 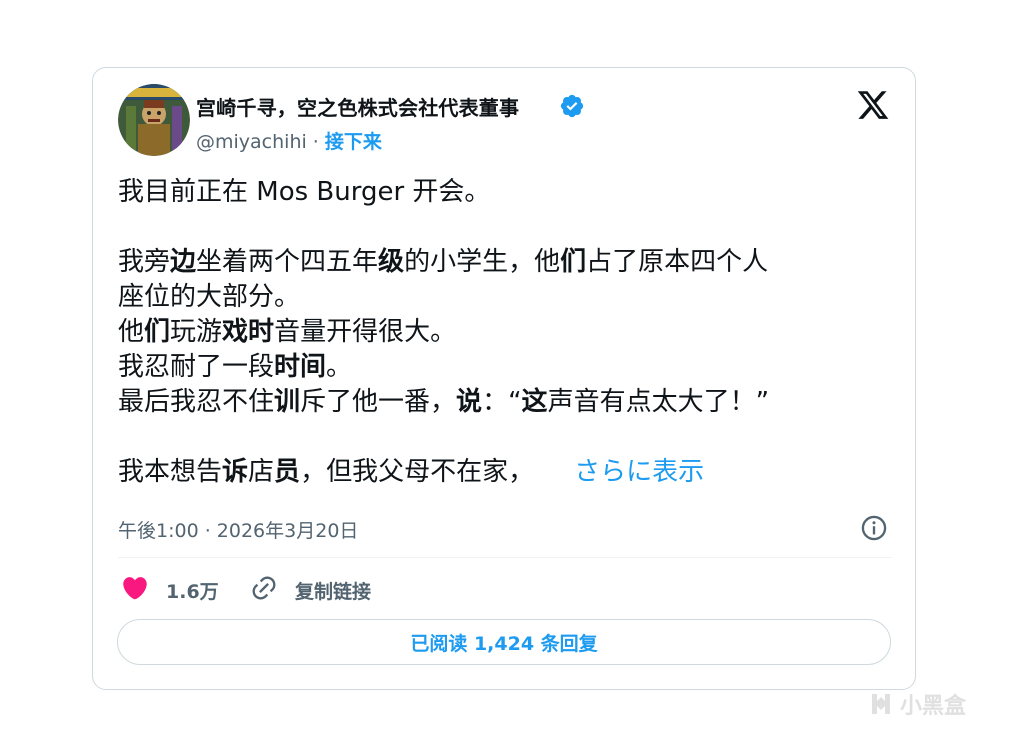 I want to click on avatar-image, so click(x=154, y=120).